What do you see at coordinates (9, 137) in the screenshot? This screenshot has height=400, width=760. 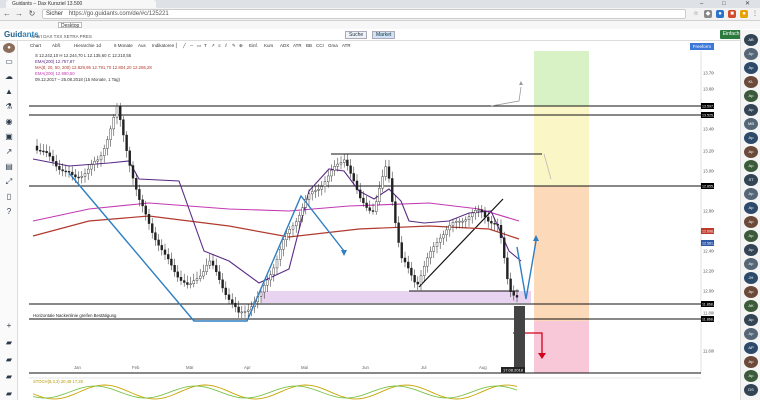 I see `watchlist-icon: ▣` at bounding box center [9, 137].